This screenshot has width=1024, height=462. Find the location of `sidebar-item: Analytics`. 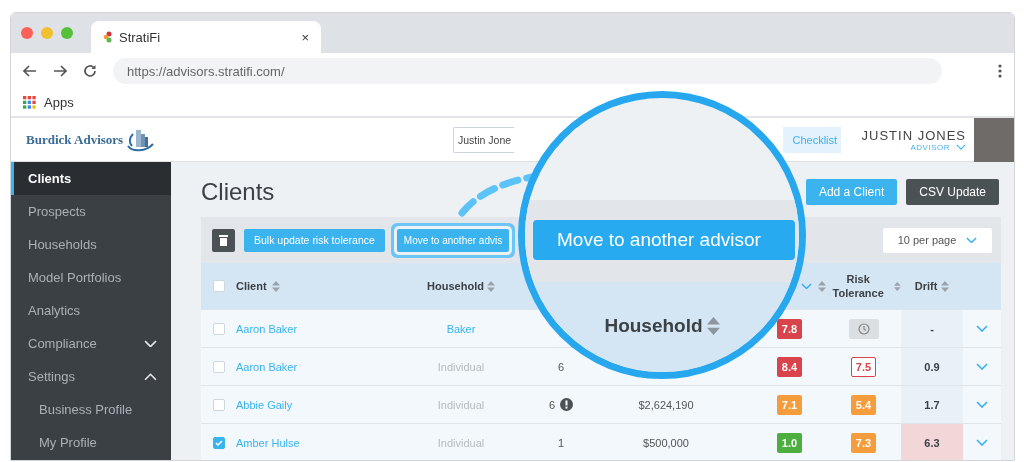

sidebar-item: Analytics is located at coordinates (91, 310).